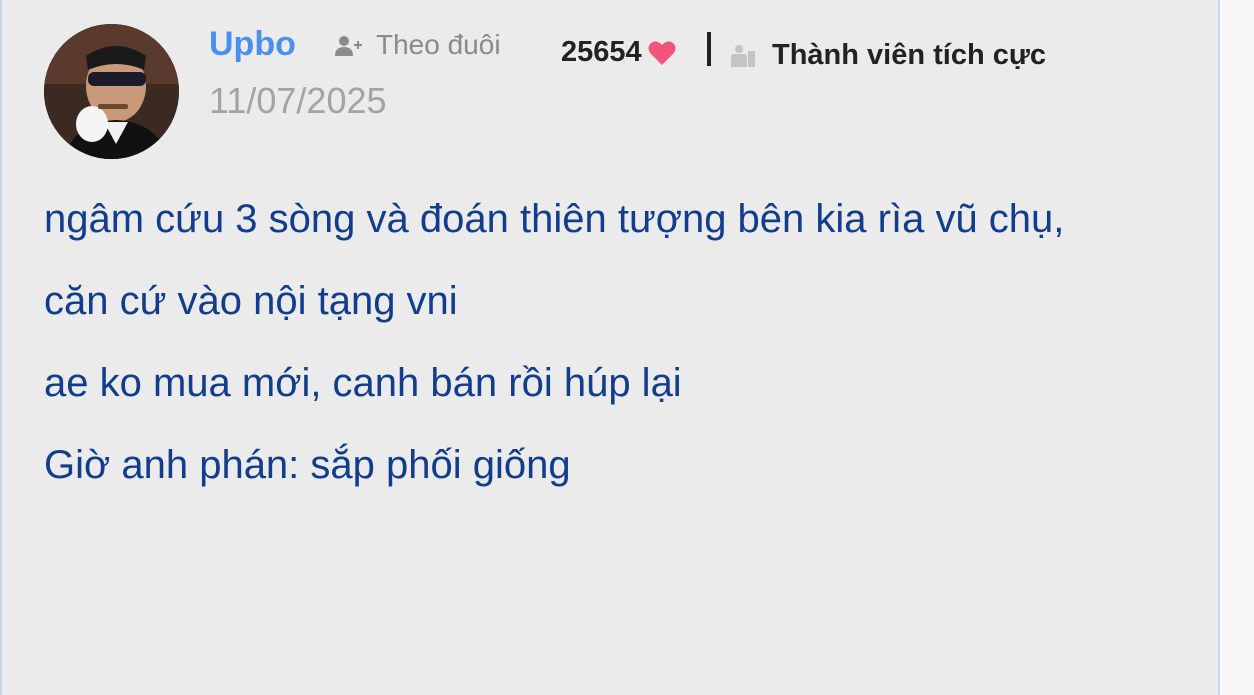  What do you see at coordinates (252, 44) in the screenshot?
I see `author-username: Upbo` at bounding box center [252, 44].